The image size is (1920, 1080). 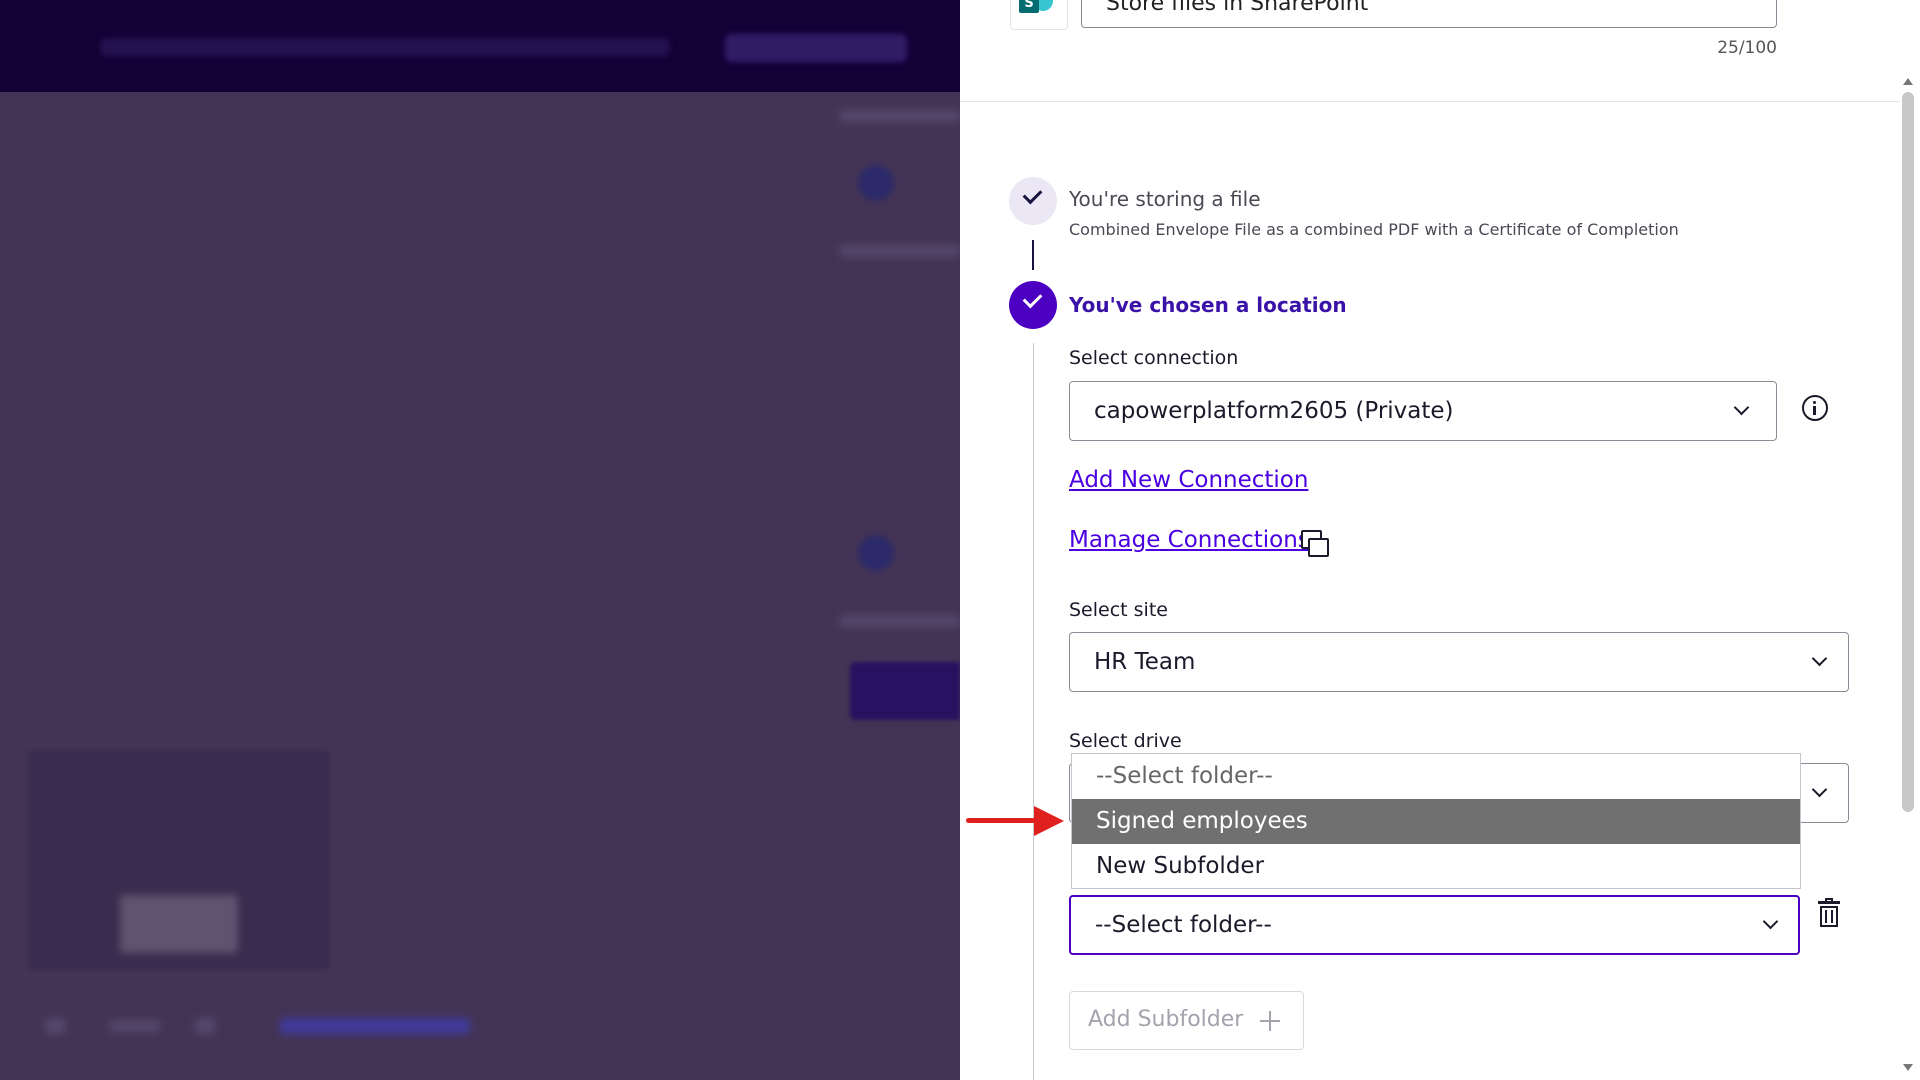 I want to click on external-window-icon, so click(x=1315, y=543).